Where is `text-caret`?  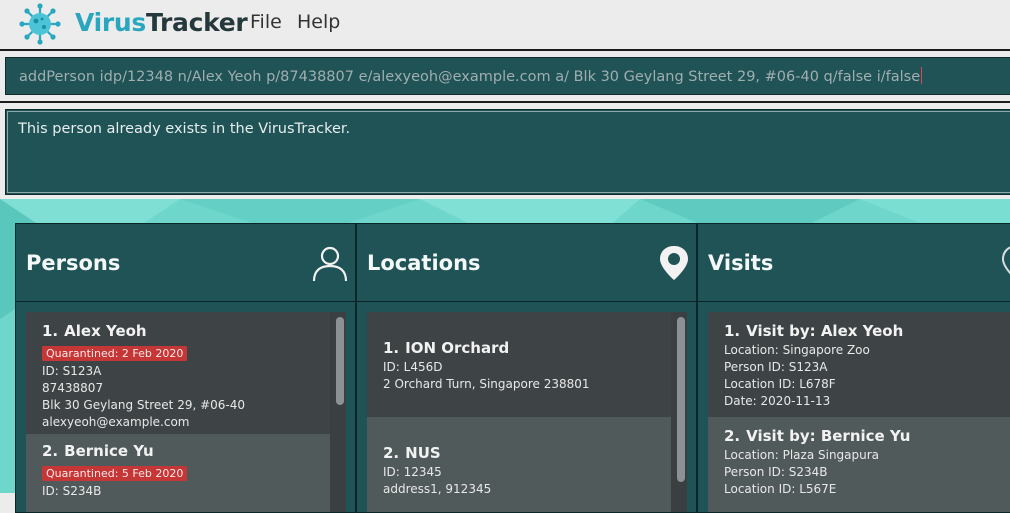 text-caret is located at coordinates (922, 75).